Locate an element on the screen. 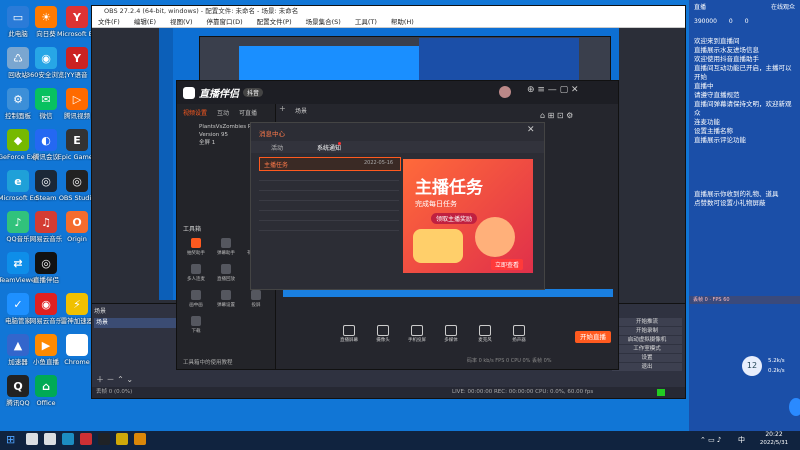  clock-time: 20:22 is located at coordinates (774, 434).